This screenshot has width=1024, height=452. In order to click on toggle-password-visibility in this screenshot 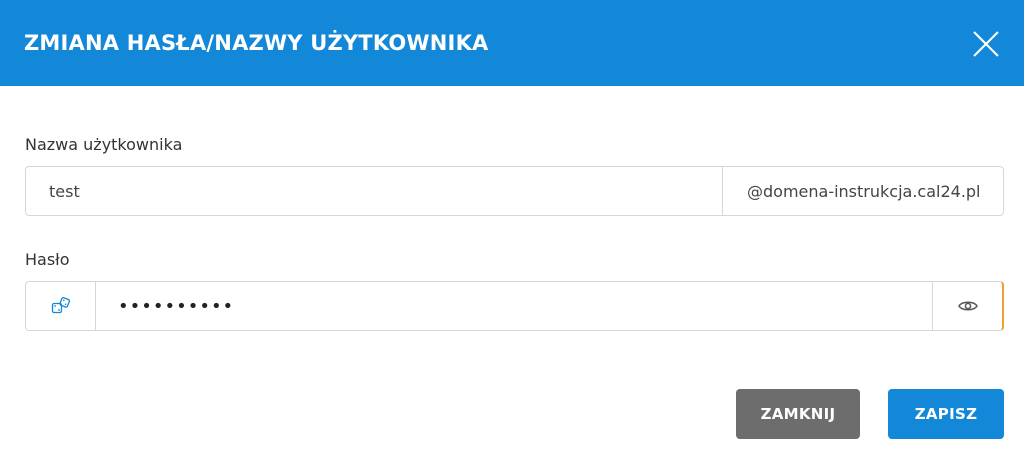, I will do `click(967, 306)`.